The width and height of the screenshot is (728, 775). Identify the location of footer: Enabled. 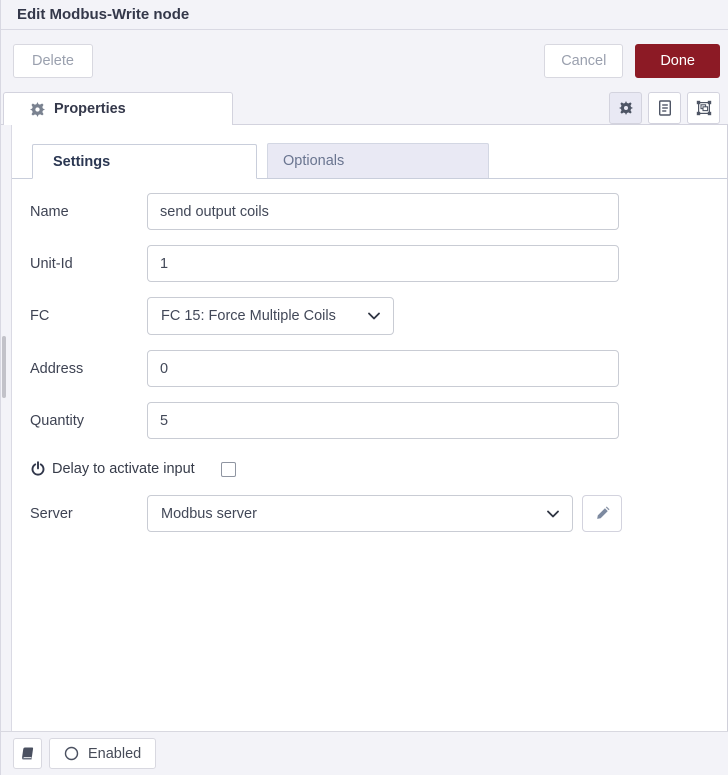
(364, 753).